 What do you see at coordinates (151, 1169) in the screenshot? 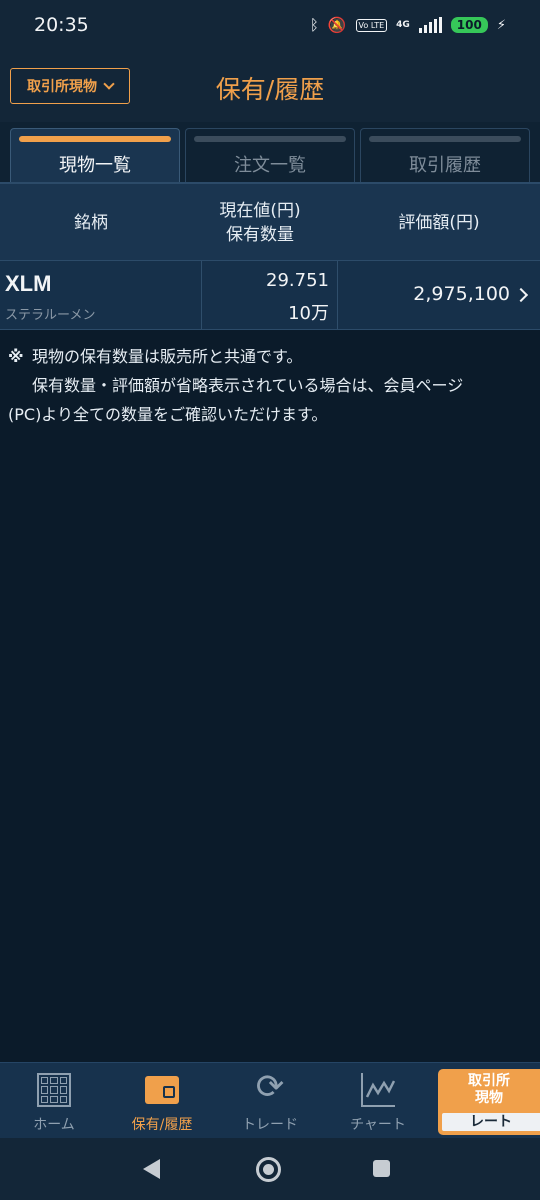
I see `back-icon` at bounding box center [151, 1169].